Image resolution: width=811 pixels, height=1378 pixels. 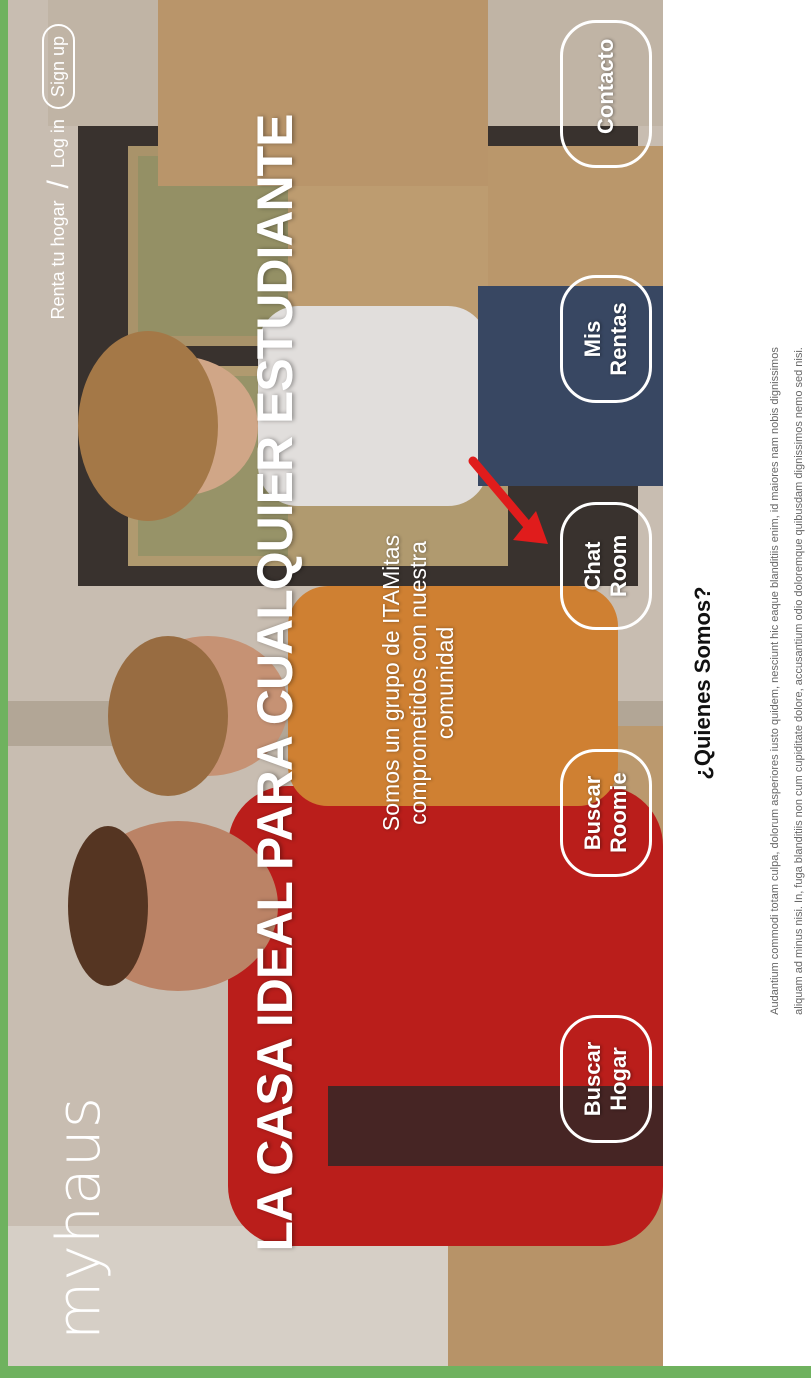 What do you see at coordinates (4, 689) in the screenshot?
I see `green-frame-left` at bounding box center [4, 689].